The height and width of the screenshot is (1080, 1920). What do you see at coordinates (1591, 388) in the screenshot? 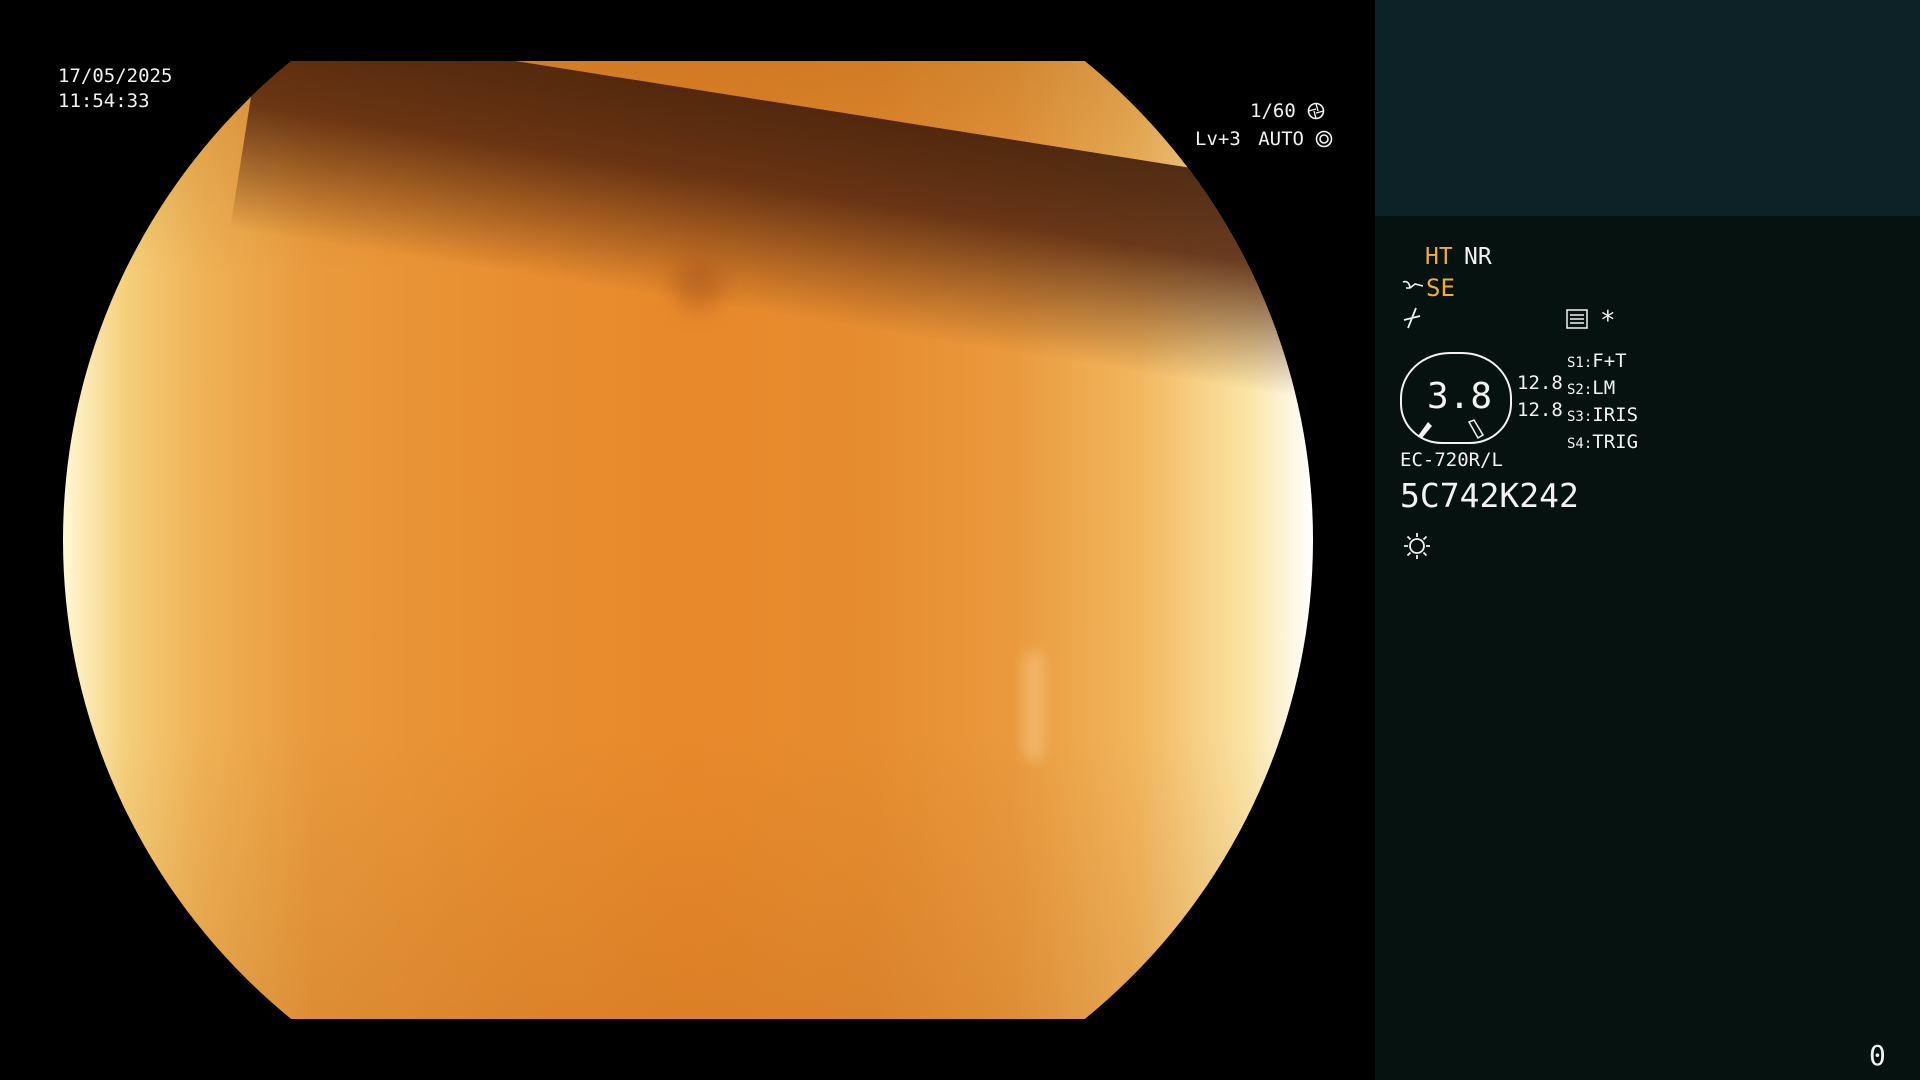
I see `switch-row: S2:LM` at bounding box center [1591, 388].